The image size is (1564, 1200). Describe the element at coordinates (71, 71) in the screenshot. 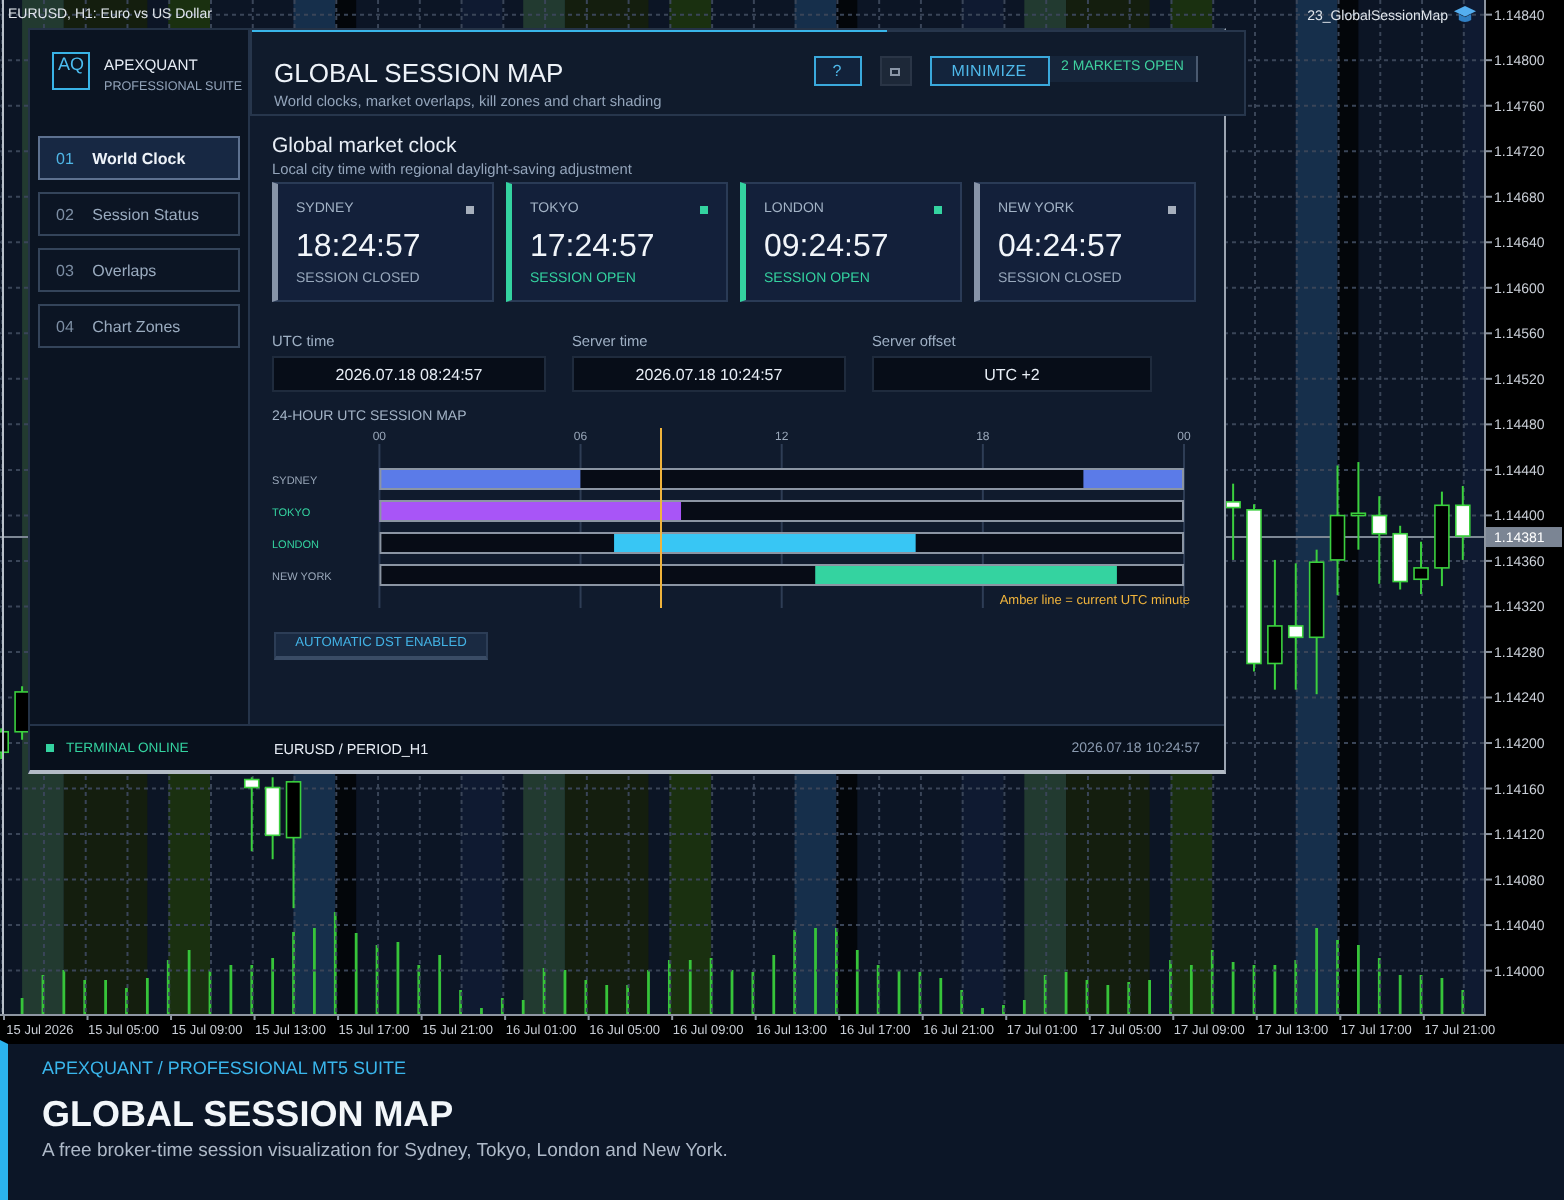

I see `logo: AQ` at that location.